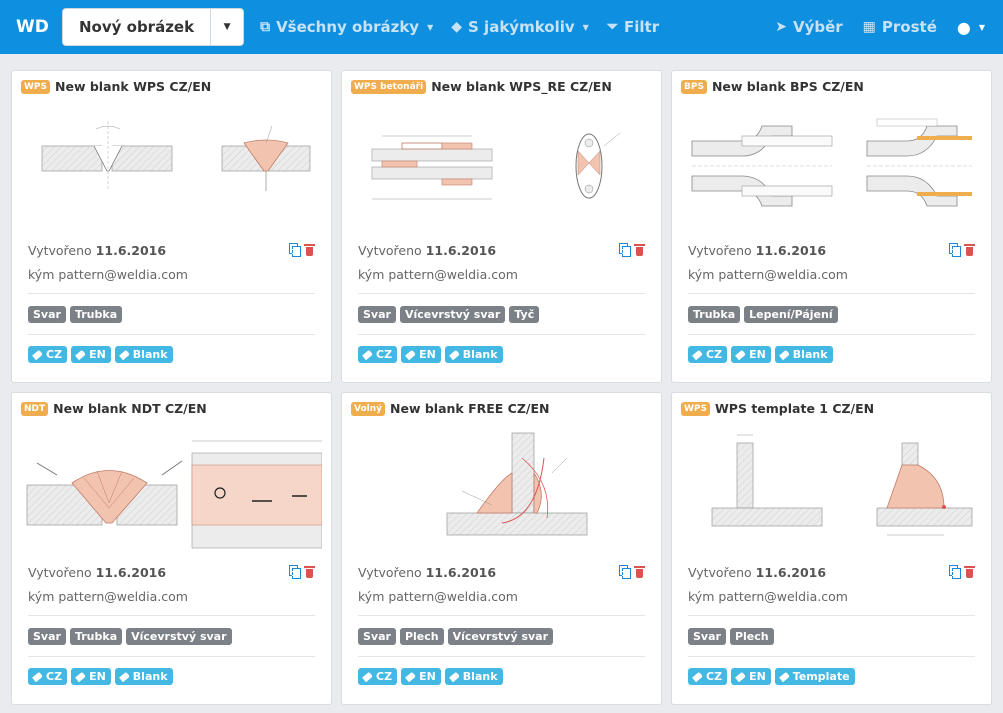 This screenshot has height=713, width=1003. I want to click on language-tag: Template, so click(814, 676).